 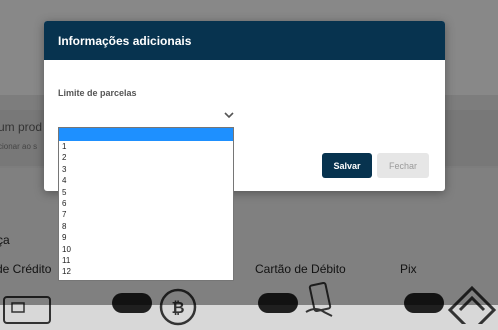 I want to click on dropdown-option-8: 8, so click(x=146, y=226).